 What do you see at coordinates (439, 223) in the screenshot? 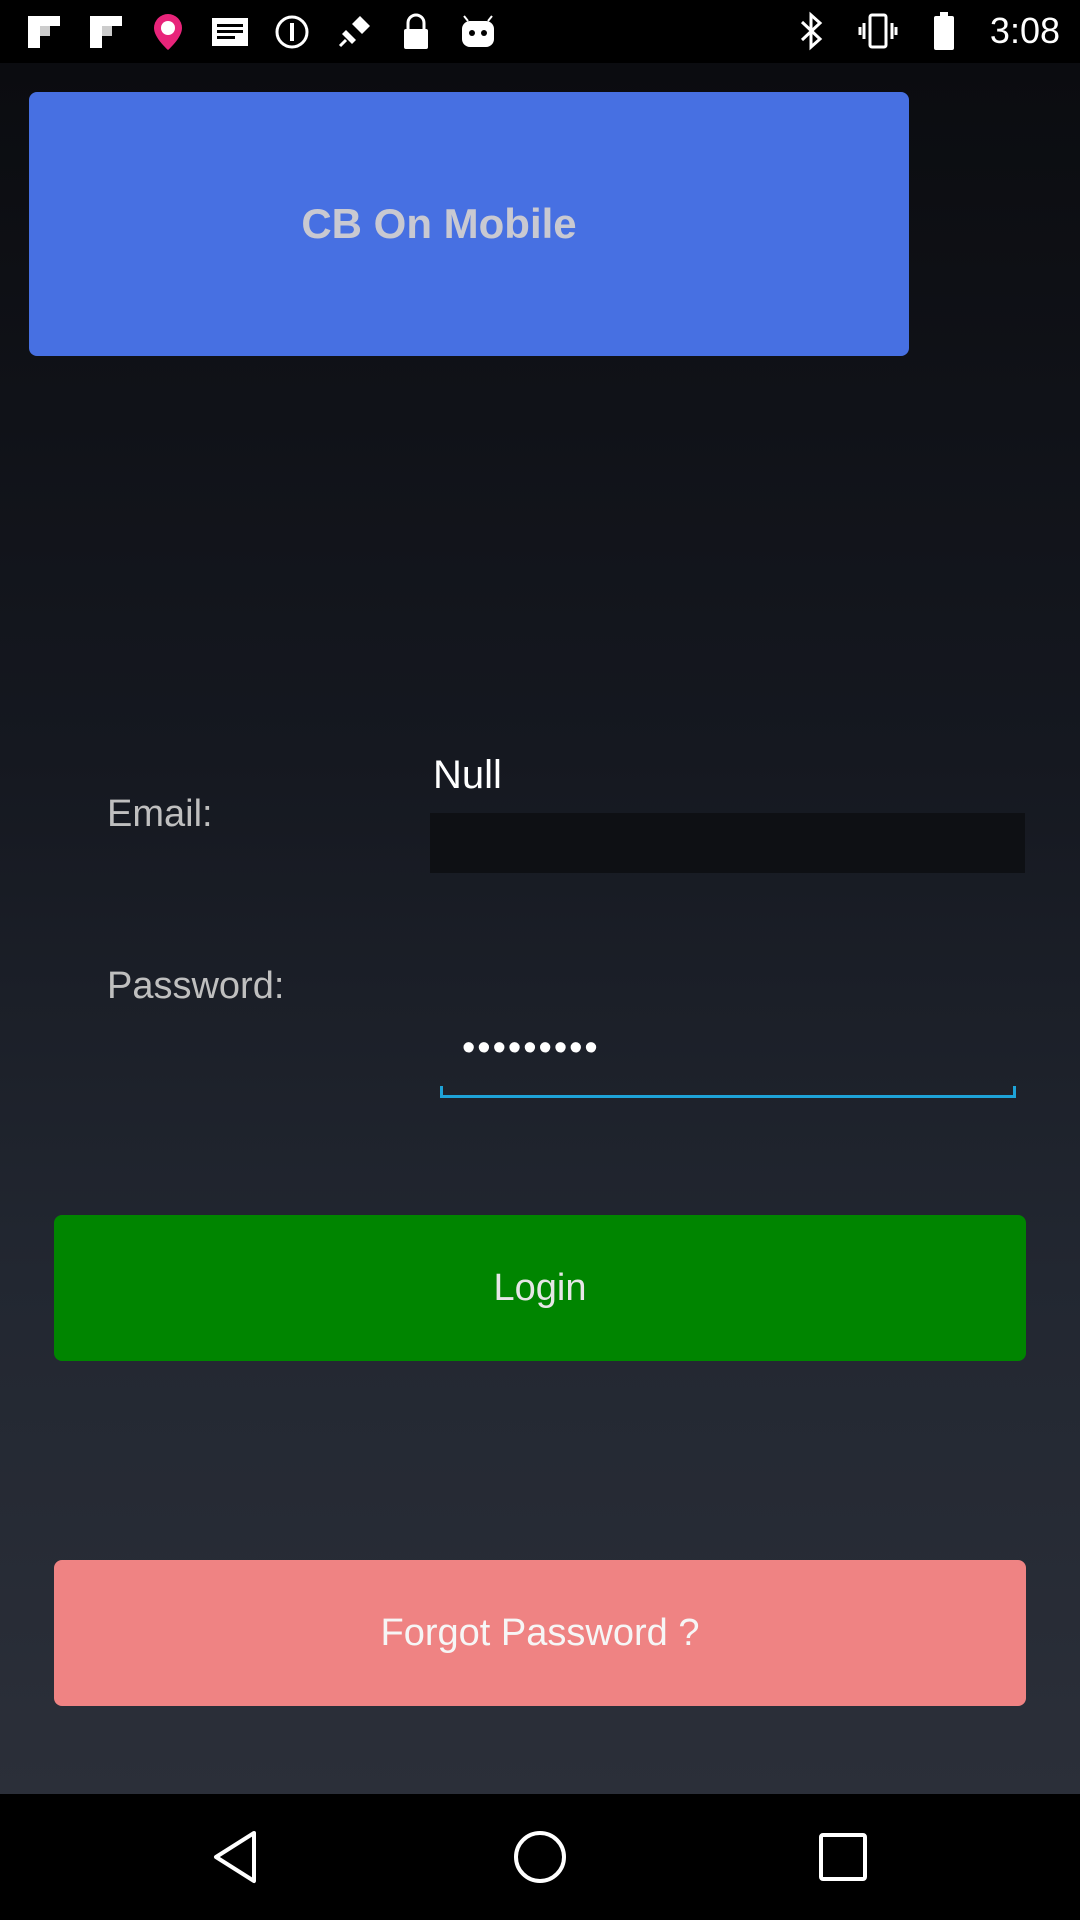
I see `app-title: CB On Mobile` at bounding box center [439, 223].